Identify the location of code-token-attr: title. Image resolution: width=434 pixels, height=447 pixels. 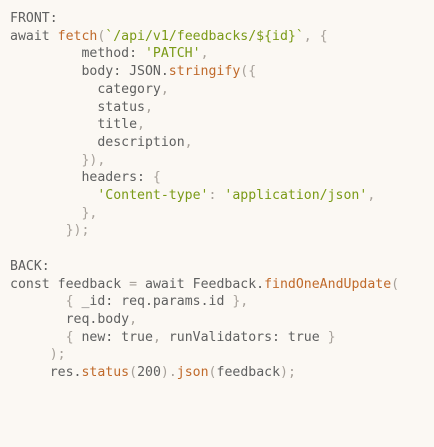
(74, 125).